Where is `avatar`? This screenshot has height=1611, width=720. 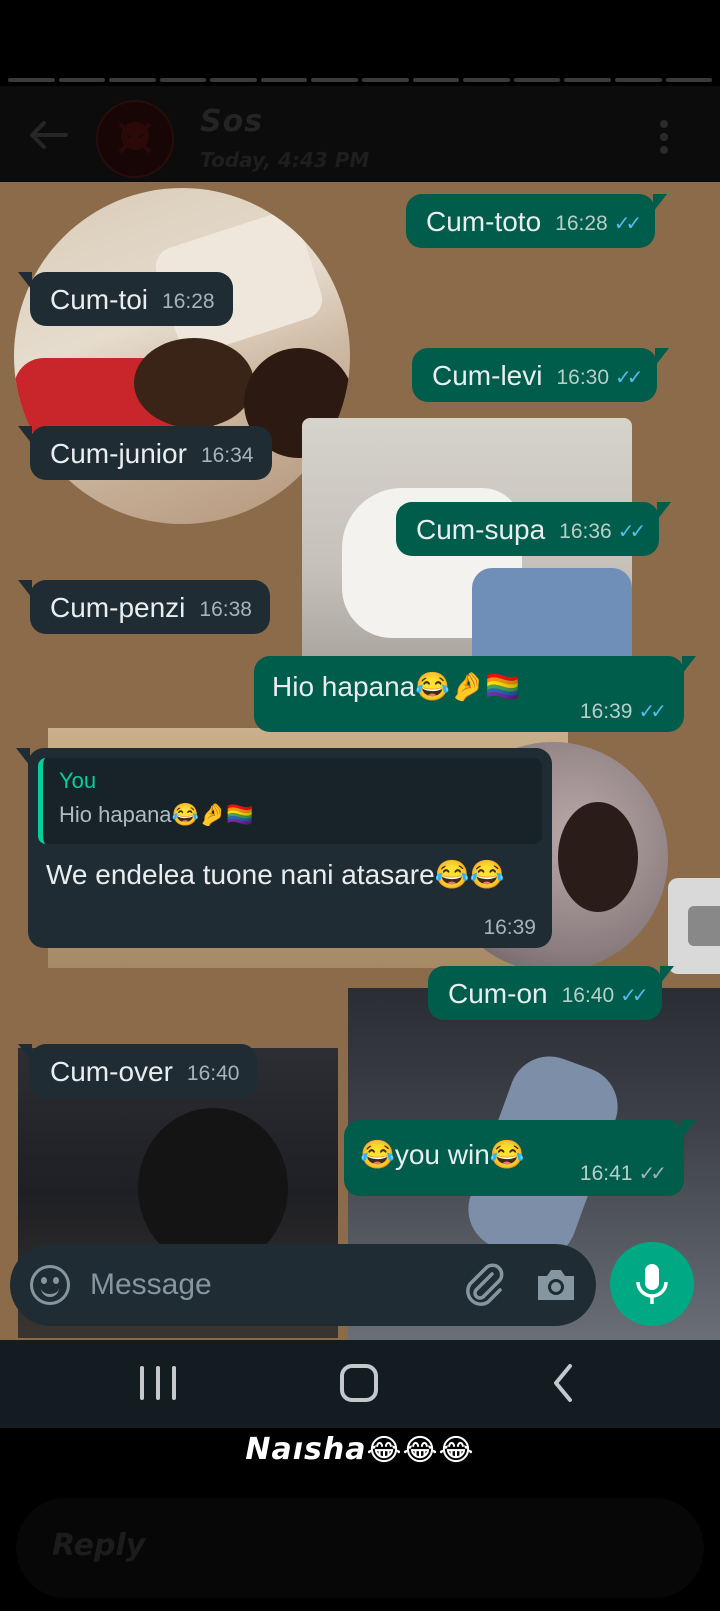
avatar is located at coordinates (135, 139).